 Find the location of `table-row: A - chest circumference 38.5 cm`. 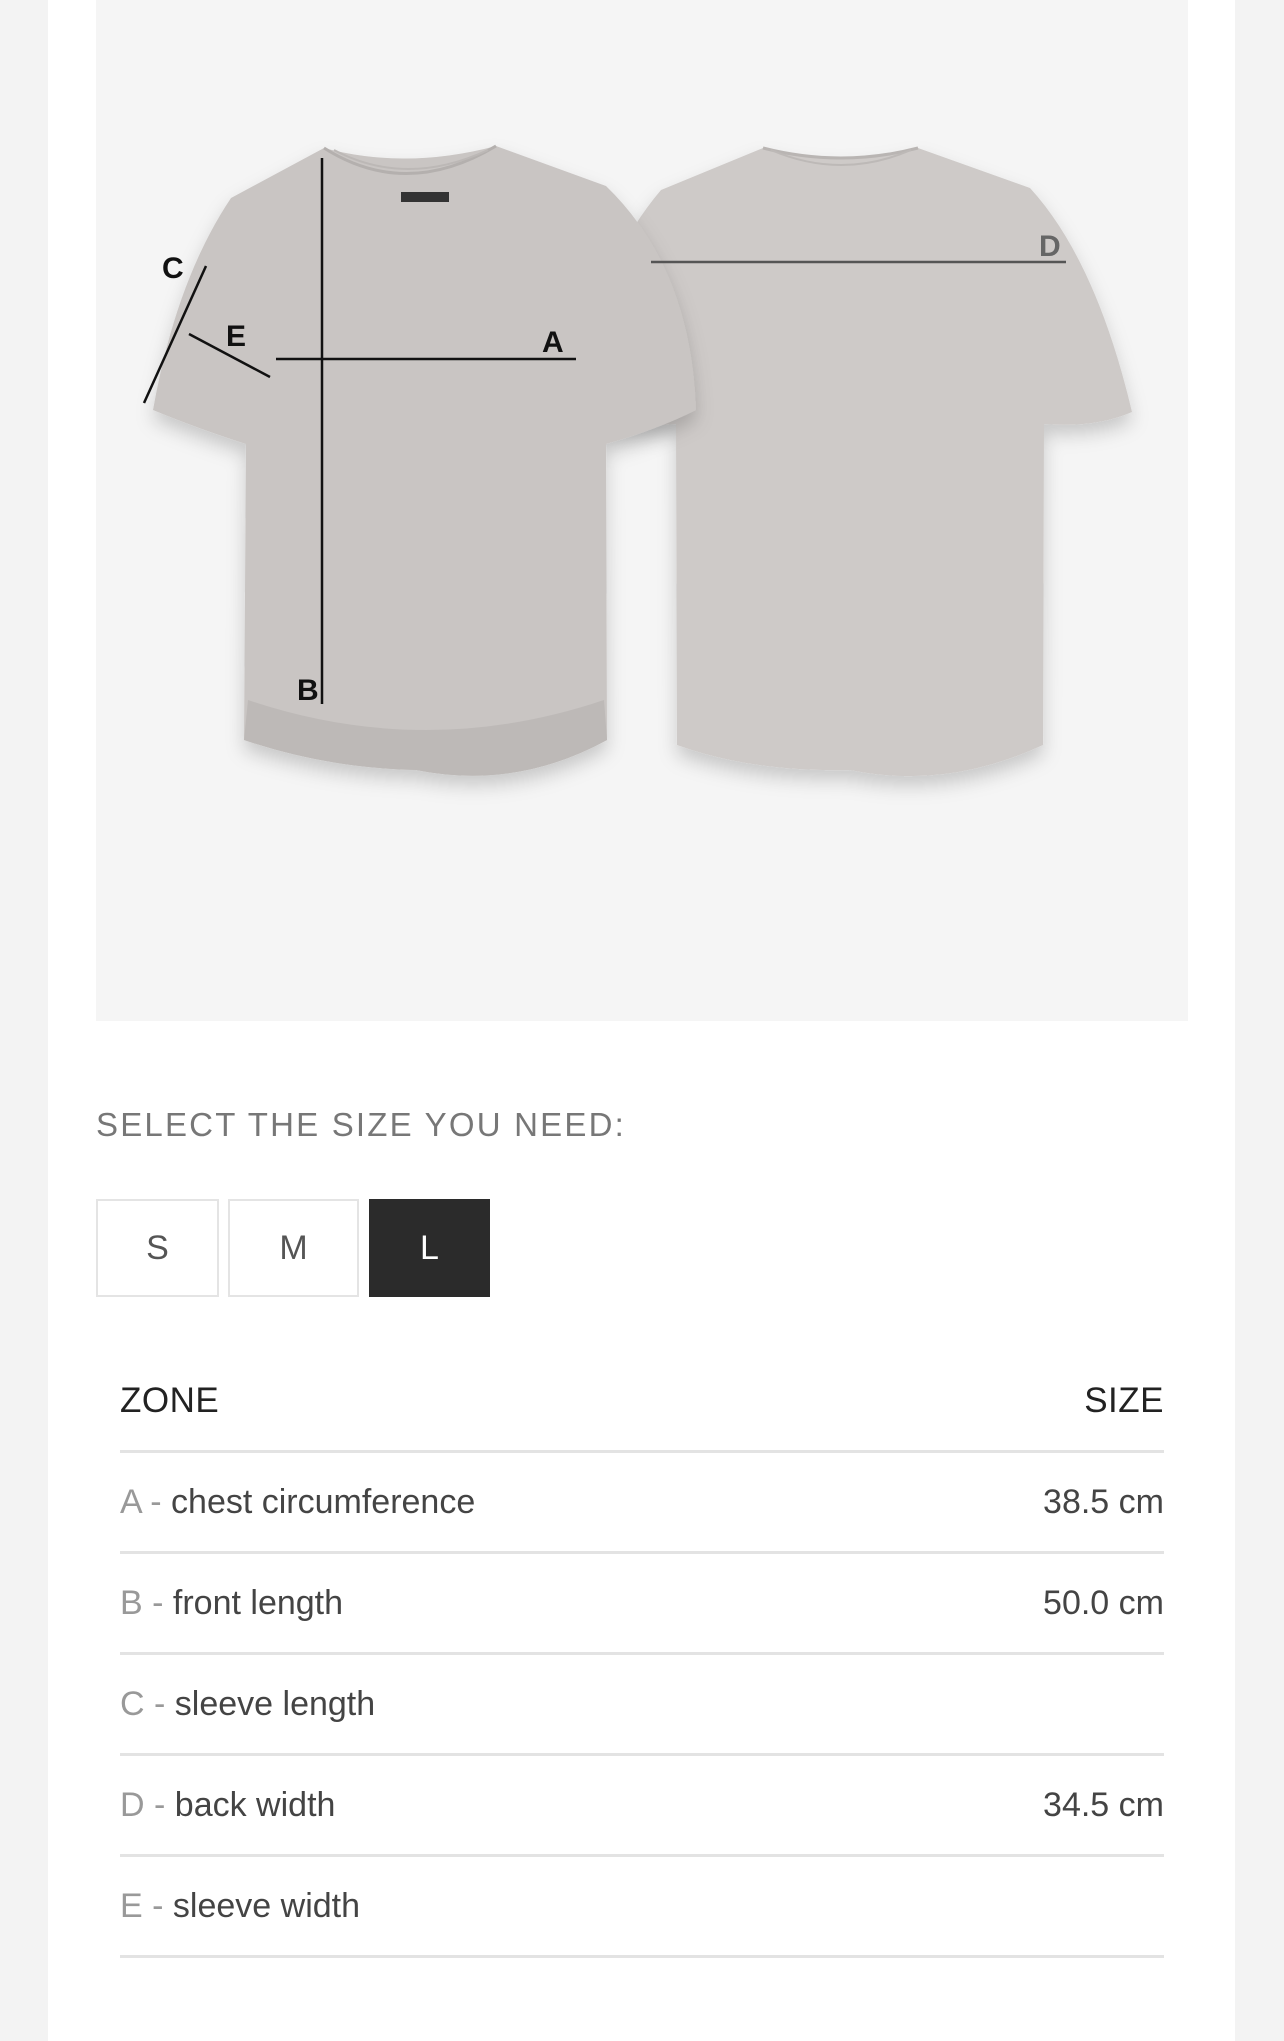

table-row: A - chest circumference 38.5 cm is located at coordinates (642, 1503).